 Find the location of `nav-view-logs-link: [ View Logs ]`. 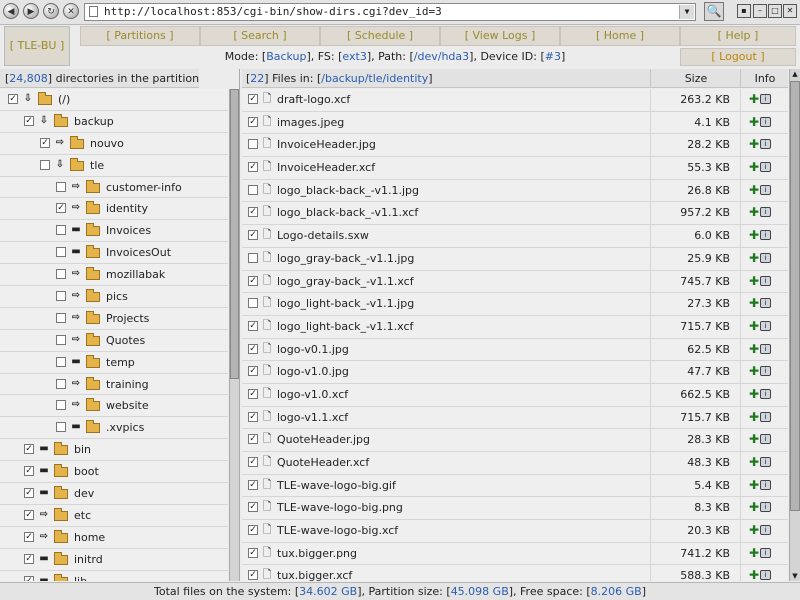

nav-view-logs-link: [ View Logs ] is located at coordinates (500, 35).